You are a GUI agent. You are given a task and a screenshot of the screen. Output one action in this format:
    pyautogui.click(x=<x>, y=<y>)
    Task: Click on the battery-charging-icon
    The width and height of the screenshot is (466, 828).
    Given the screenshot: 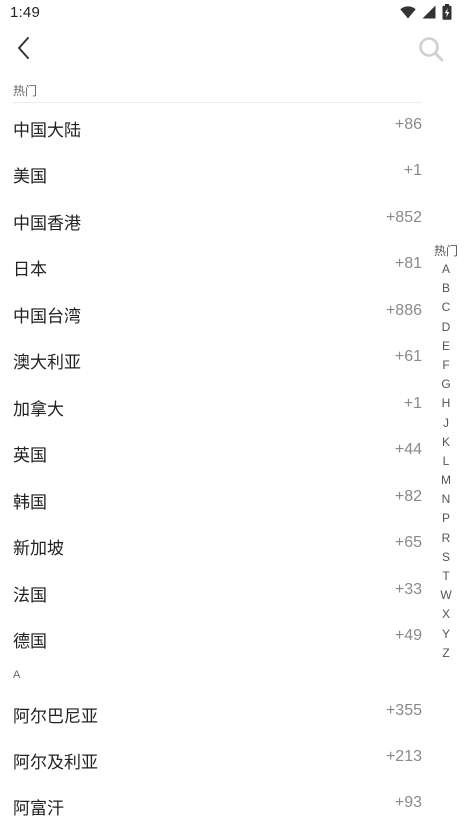 What is the action you would take?
    pyautogui.click(x=447, y=14)
    